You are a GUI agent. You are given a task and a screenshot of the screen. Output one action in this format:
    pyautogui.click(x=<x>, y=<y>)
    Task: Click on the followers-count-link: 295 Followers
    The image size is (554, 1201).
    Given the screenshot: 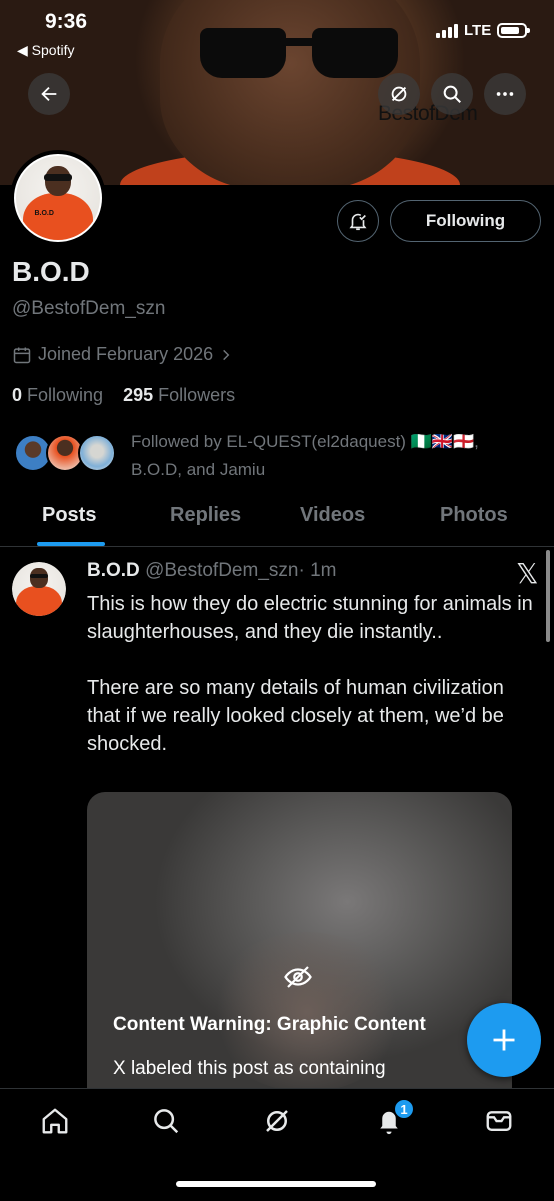 What is the action you would take?
    pyautogui.click(x=179, y=395)
    